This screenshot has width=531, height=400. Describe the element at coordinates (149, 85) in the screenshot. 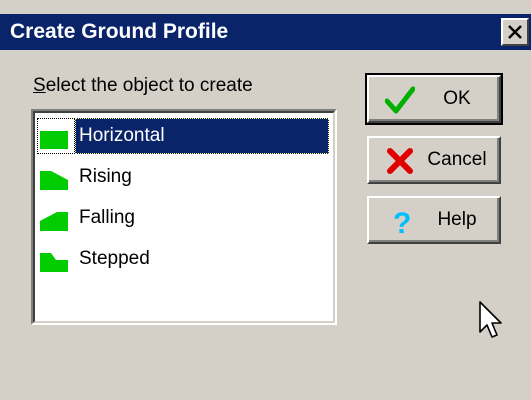

I see `select-object-label-text: elect the object to create` at that location.